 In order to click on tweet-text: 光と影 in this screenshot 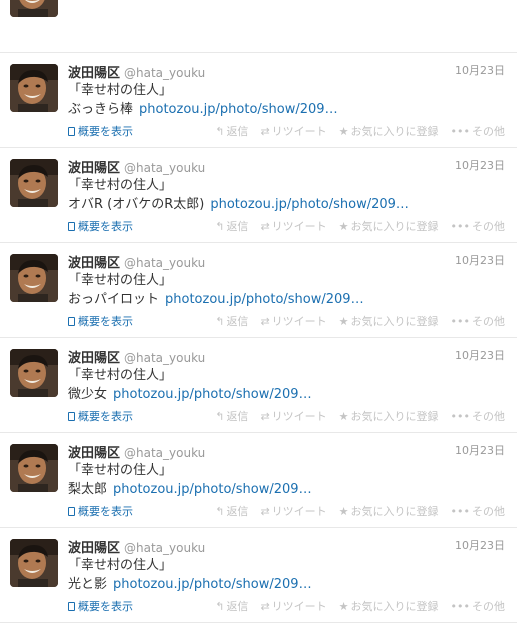, I will do `click(88, 584)`.